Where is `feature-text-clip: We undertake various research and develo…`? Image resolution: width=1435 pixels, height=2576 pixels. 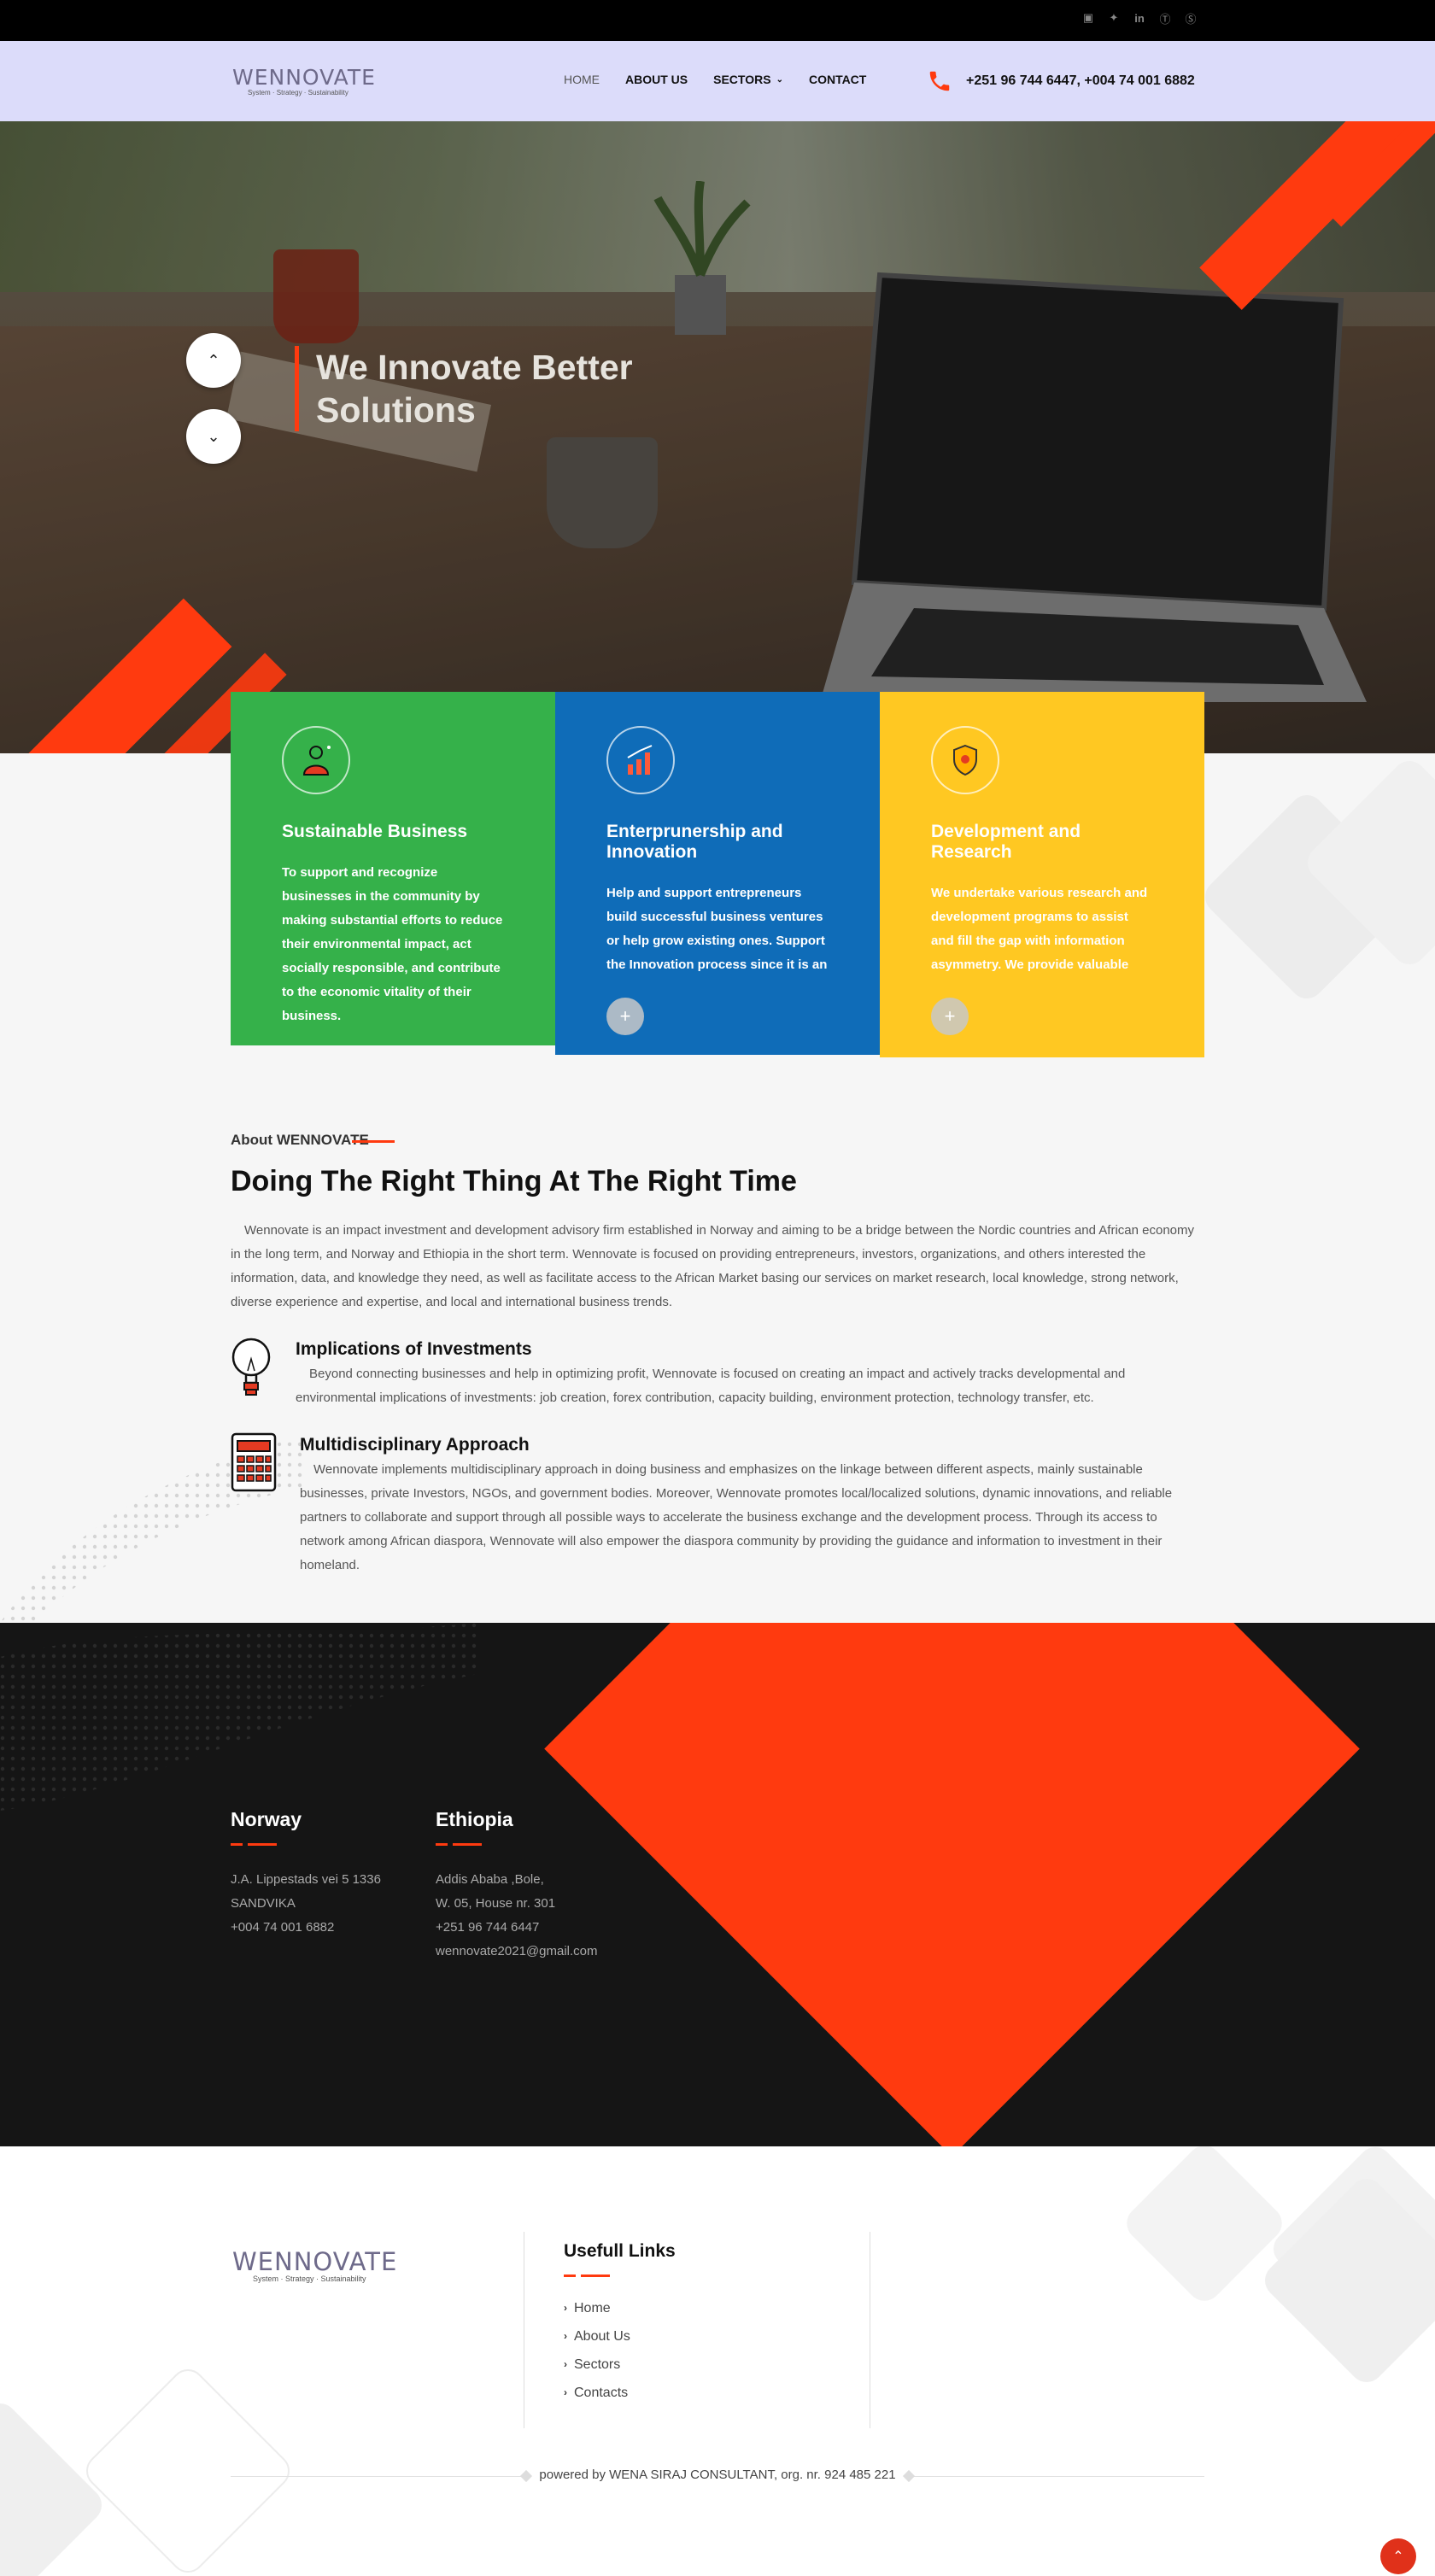 feature-text-clip: We undertake various research and develo… is located at coordinates (1042, 929).